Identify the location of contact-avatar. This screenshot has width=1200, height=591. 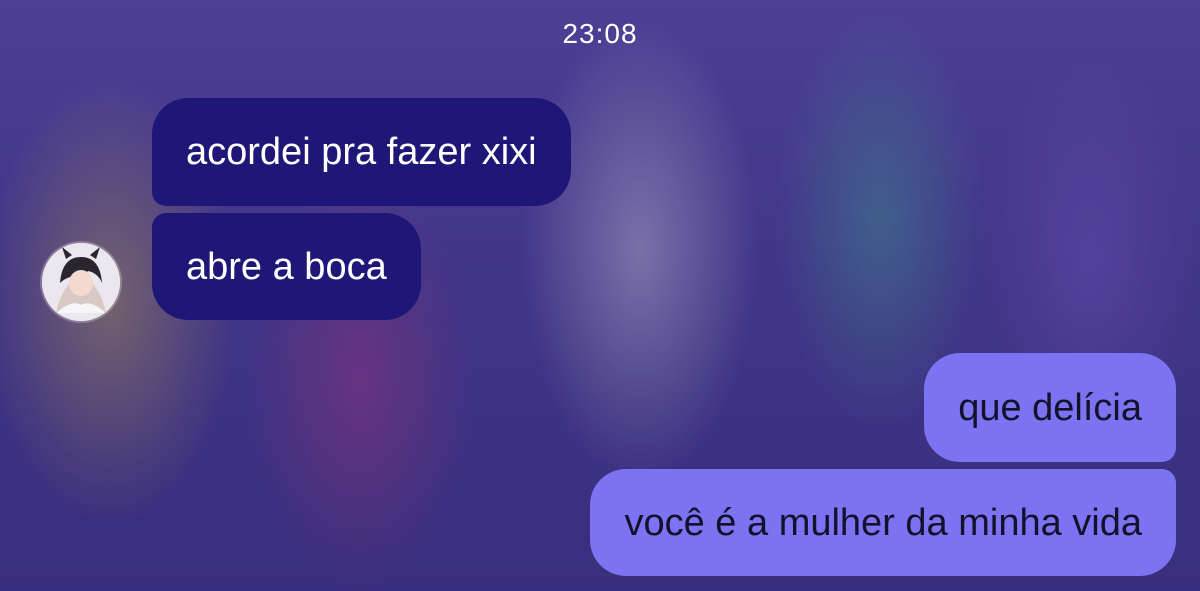
(81, 282).